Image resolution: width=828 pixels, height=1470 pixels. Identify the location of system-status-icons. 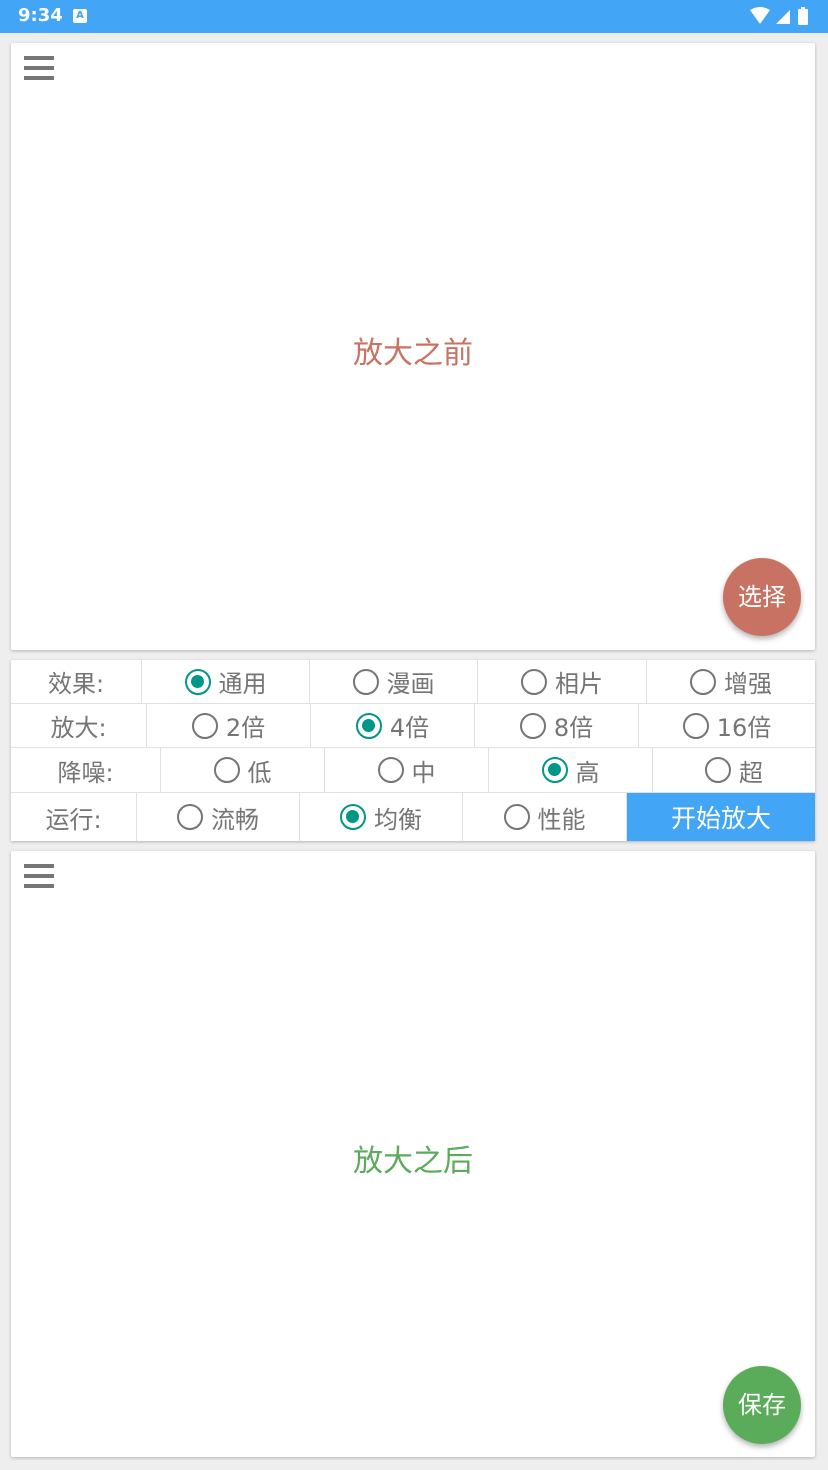
(779, 16).